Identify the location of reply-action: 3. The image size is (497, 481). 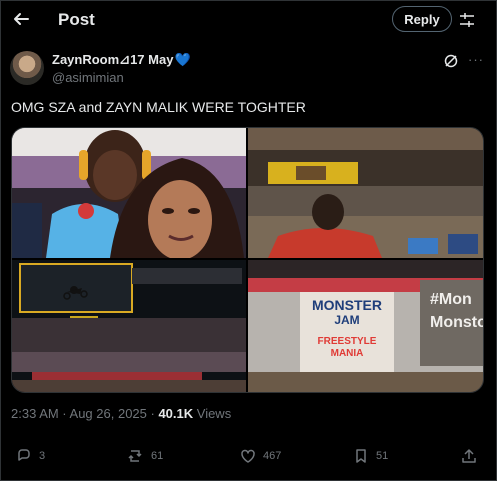
(30, 456).